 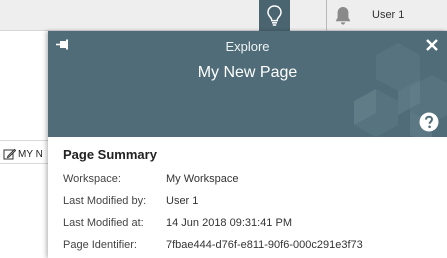 I want to click on panel-eyebrow: Explore, so click(x=247, y=46).